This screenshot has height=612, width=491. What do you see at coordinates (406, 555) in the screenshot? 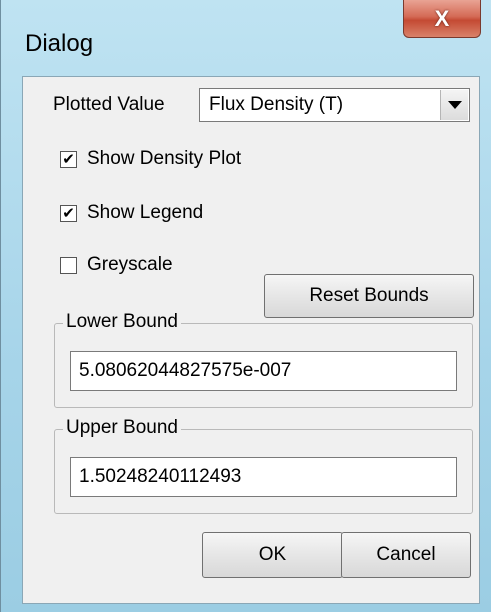
I see `cancel-button: Cancel` at bounding box center [406, 555].